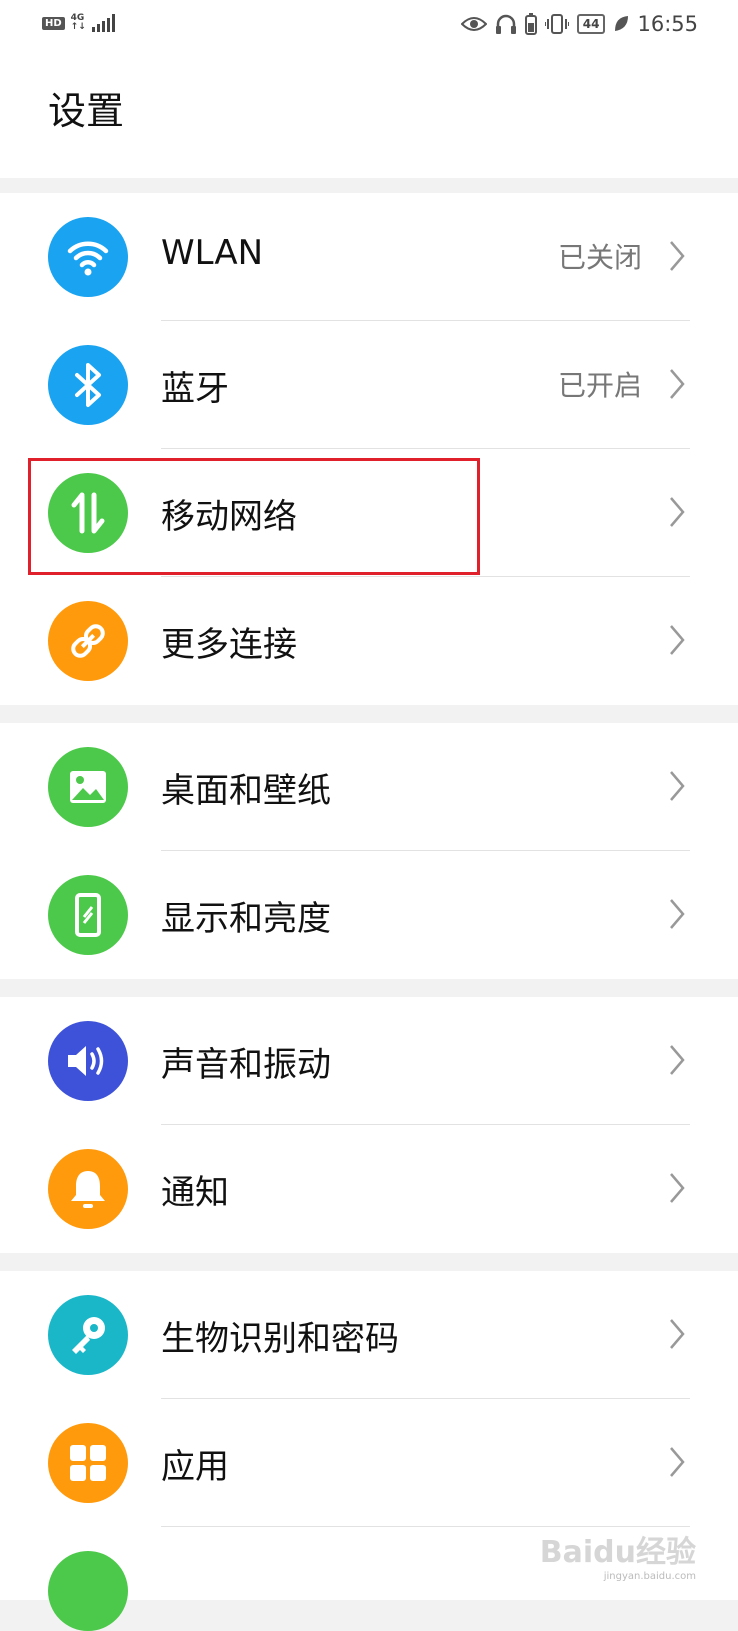  I want to click on hd-badge: HD, so click(53, 23).